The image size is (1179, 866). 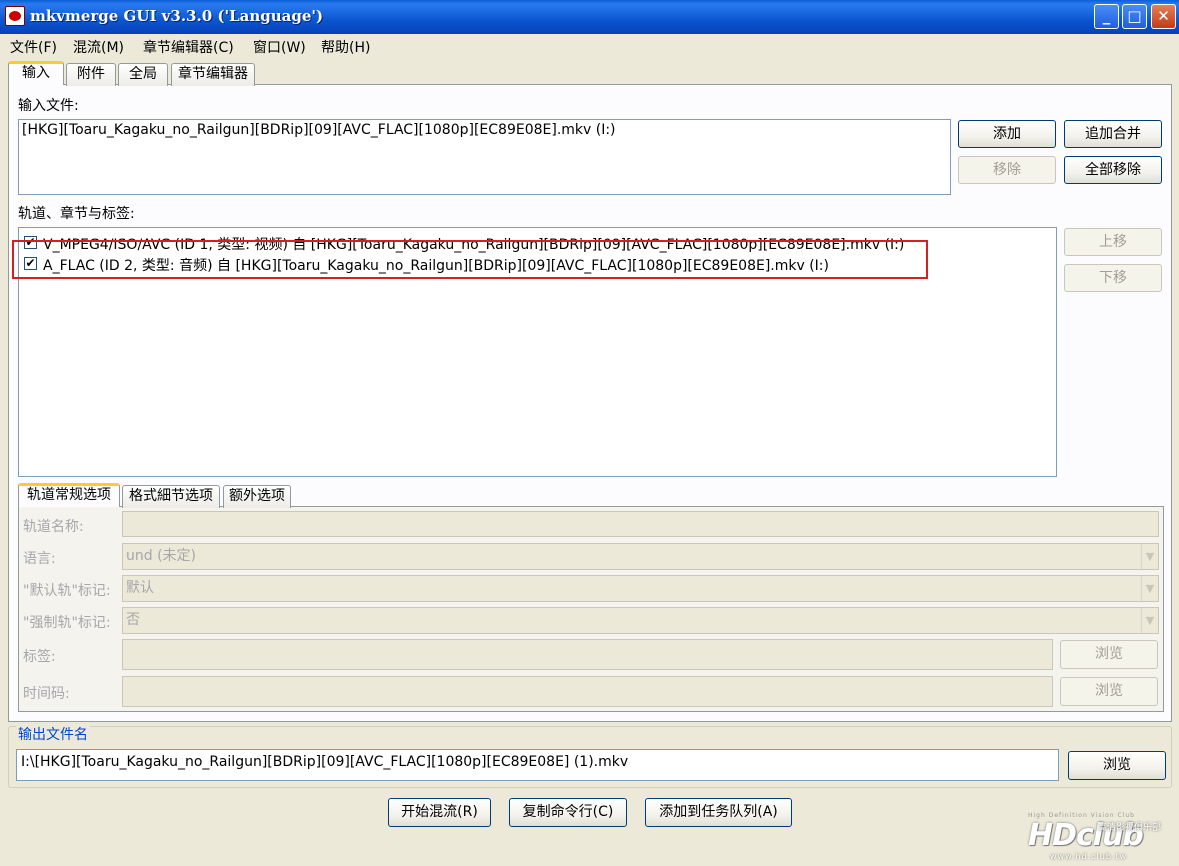 I want to click on remove-button: 移除, so click(x=1007, y=170).